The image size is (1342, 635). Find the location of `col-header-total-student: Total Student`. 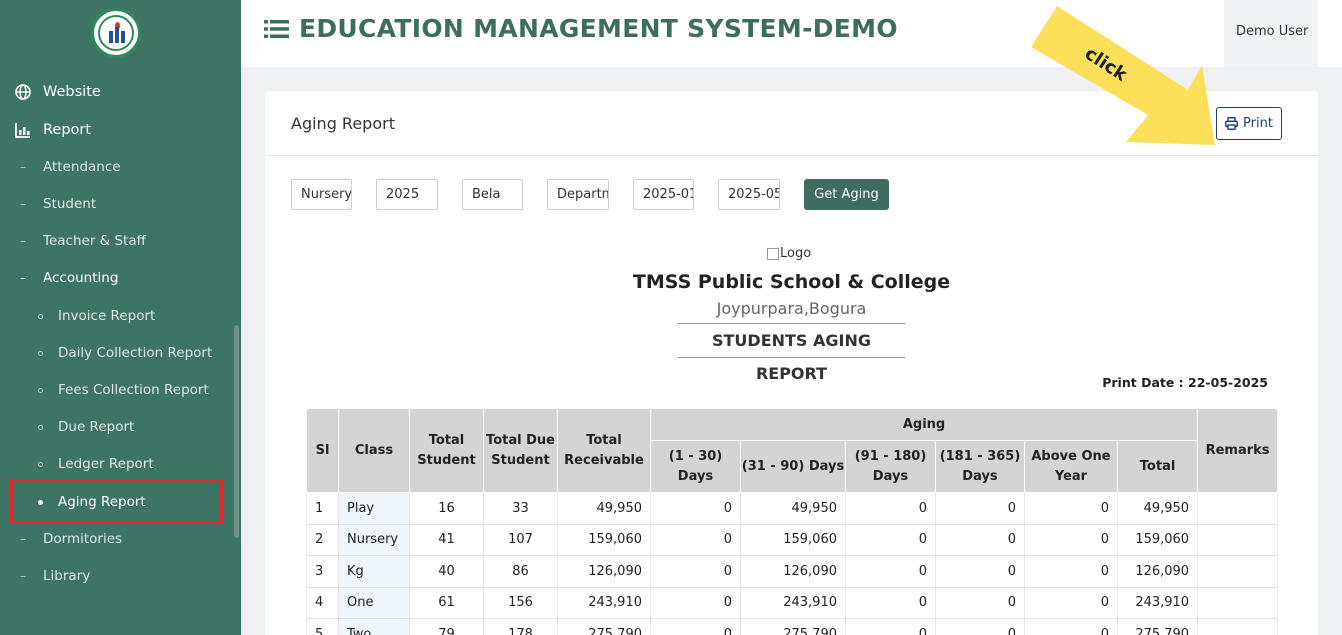

col-header-total-student: Total Student is located at coordinates (446, 450).